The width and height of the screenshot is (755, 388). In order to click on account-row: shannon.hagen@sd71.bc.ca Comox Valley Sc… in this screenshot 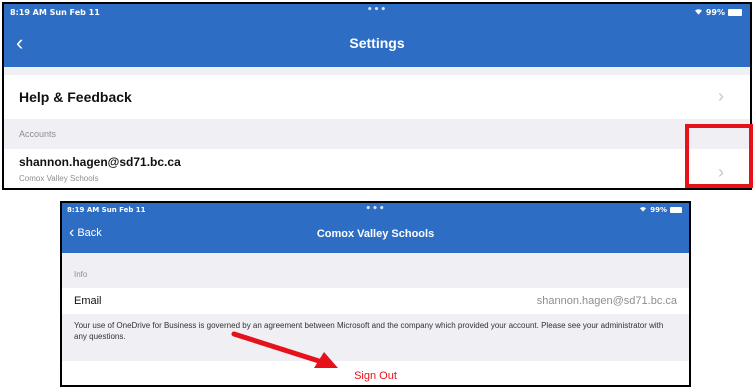, I will do `click(377, 168)`.